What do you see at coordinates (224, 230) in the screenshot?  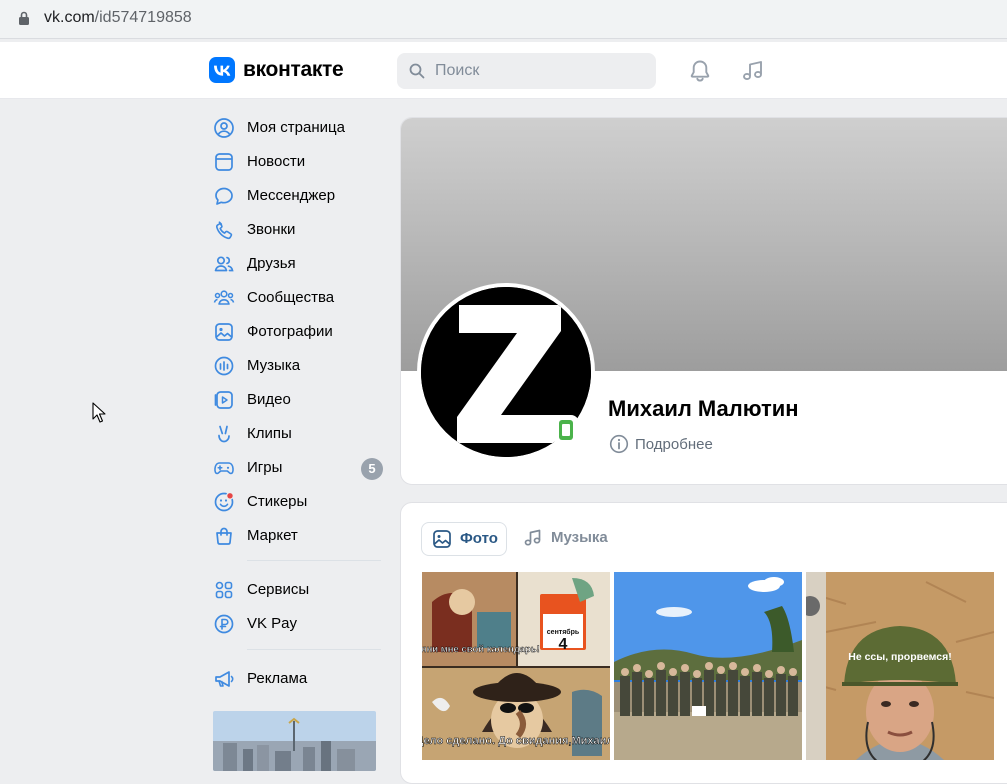 I see `phone-icon` at bounding box center [224, 230].